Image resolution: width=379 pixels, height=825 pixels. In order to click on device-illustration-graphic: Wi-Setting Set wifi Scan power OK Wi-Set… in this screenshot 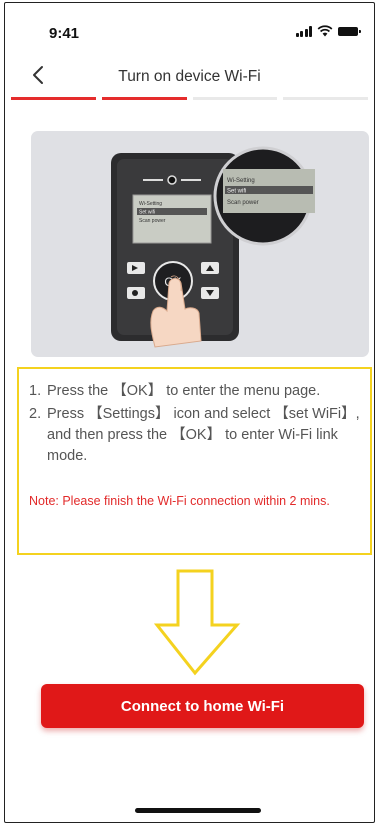, I will do `click(213, 247)`.